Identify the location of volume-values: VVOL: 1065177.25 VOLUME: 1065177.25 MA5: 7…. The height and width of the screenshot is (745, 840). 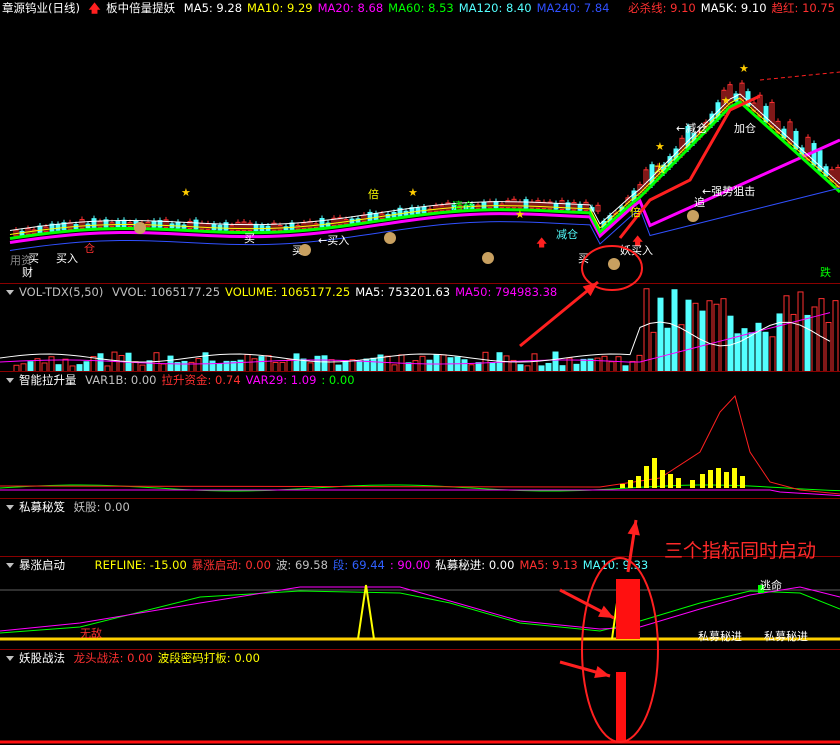
(337, 292).